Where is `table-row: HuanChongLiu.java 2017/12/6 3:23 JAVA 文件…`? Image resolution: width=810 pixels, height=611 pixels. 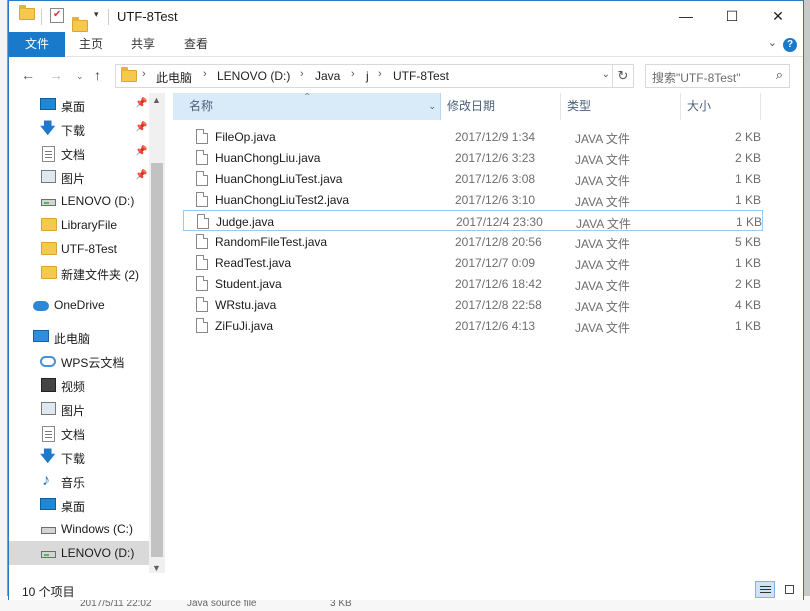 table-row: HuanChongLiu.java 2017/12/6 3:23 JAVA 文件… is located at coordinates (473, 157).